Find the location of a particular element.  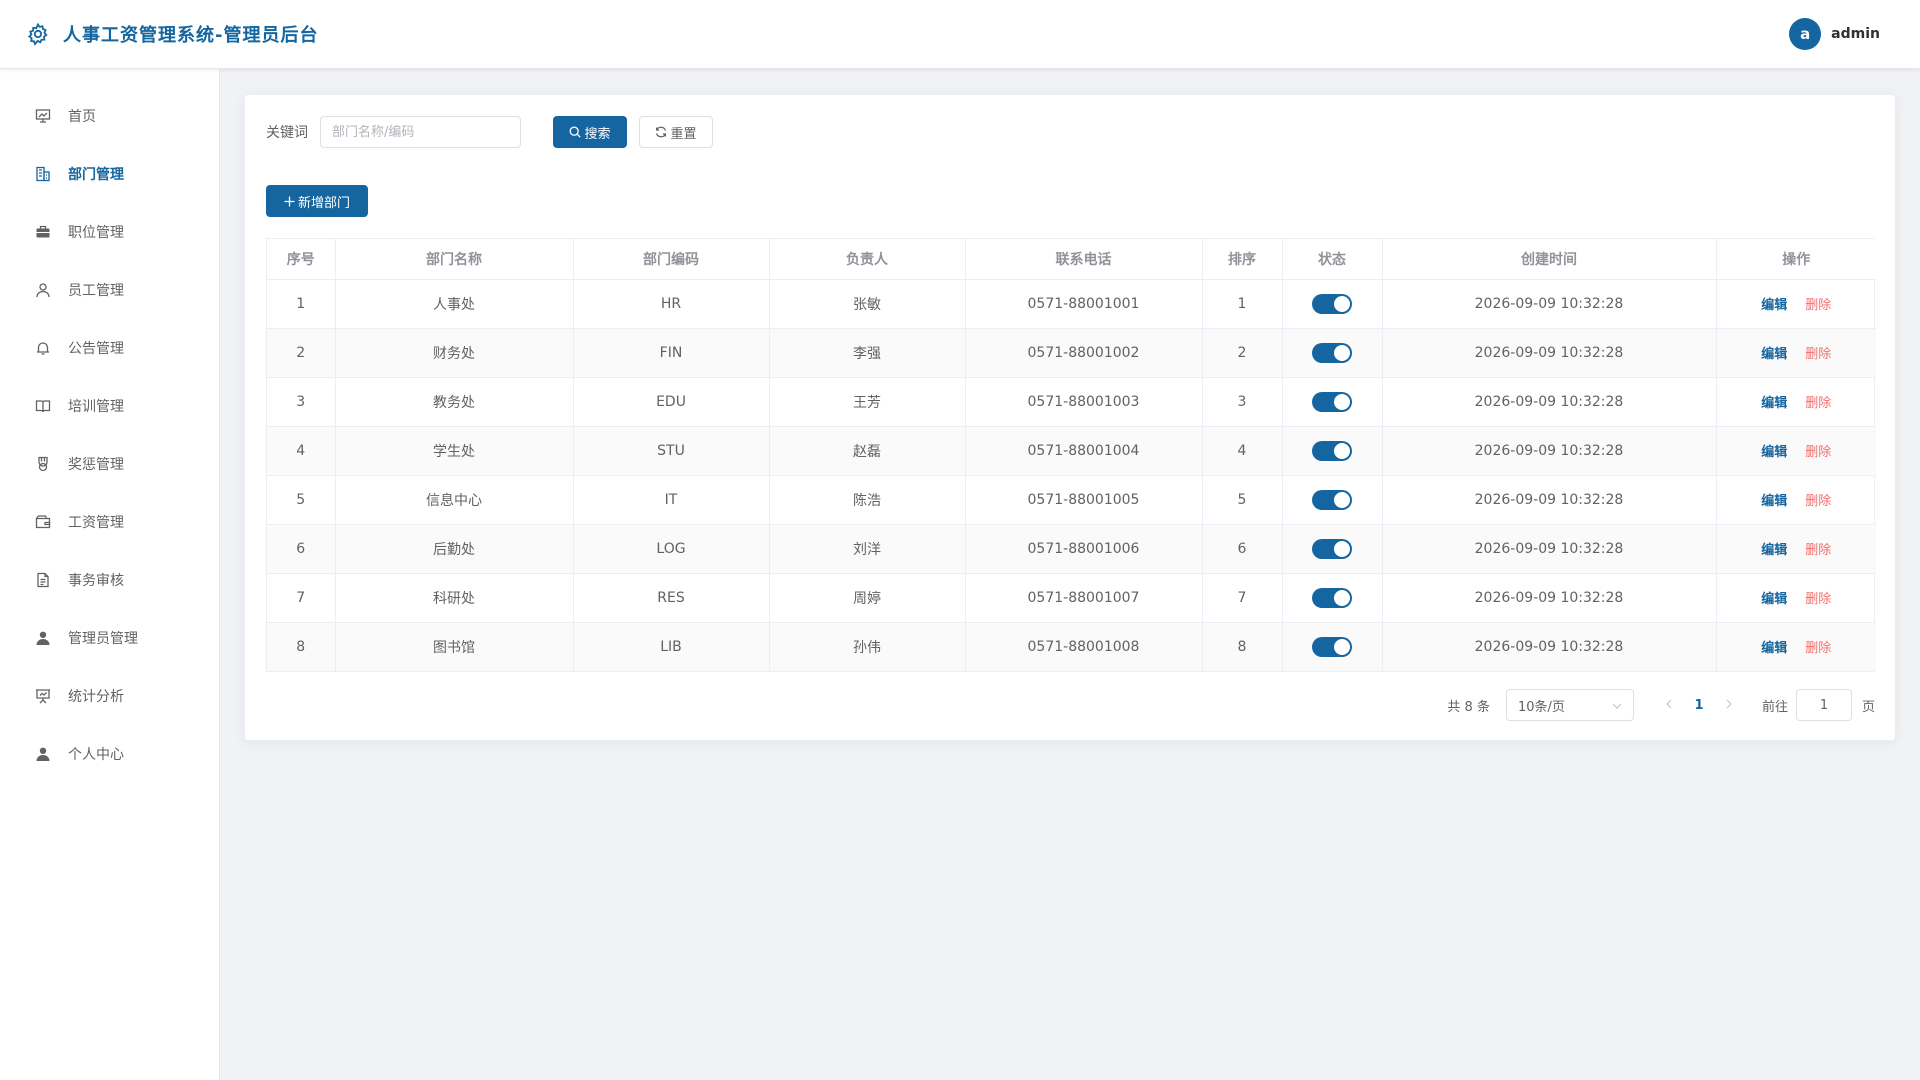

sidebar-item-label: 首页 is located at coordinates (82, 117).